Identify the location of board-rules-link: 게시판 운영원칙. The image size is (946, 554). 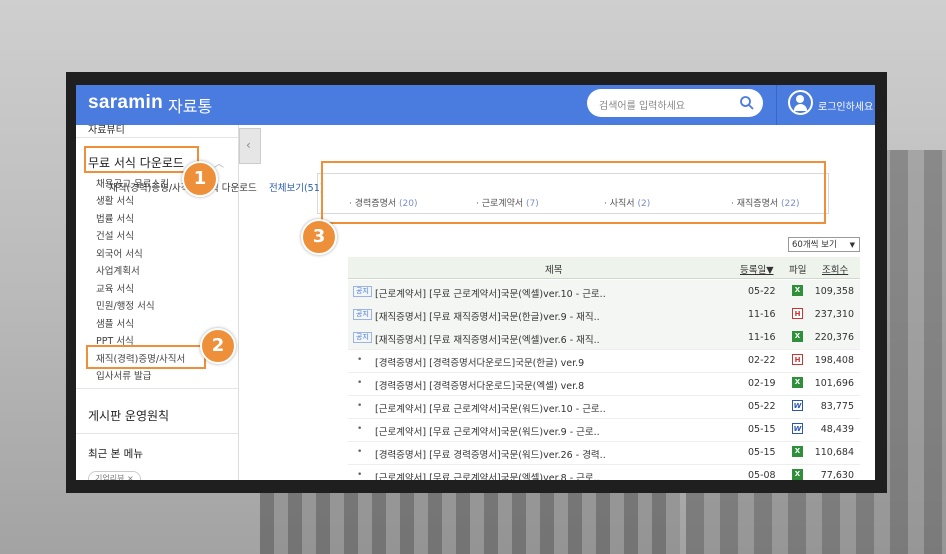
(128, 415).